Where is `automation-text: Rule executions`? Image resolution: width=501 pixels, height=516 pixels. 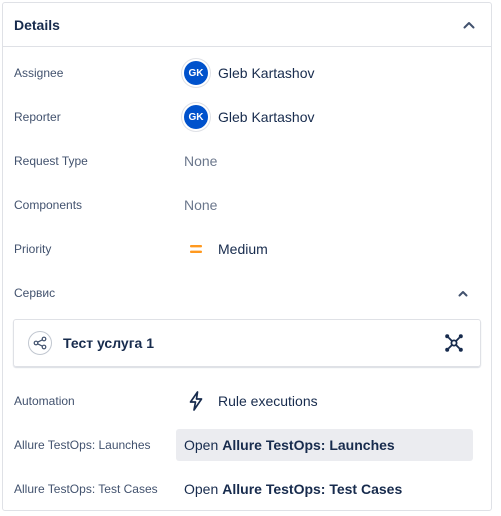
automation-text: Rule executions is located at coordinates (268, 401).